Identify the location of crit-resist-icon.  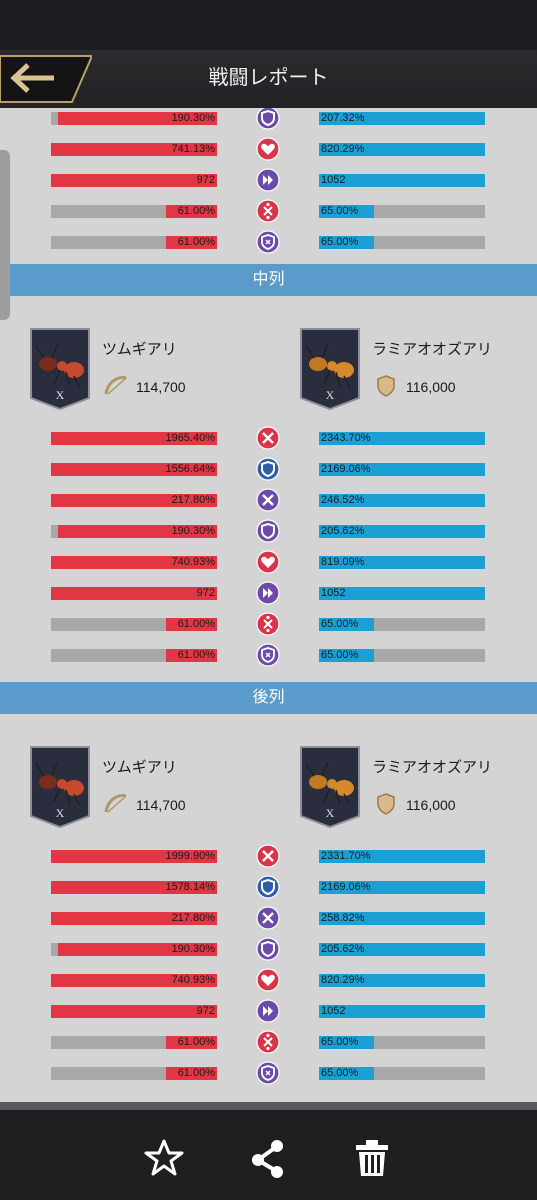
(268, 655).